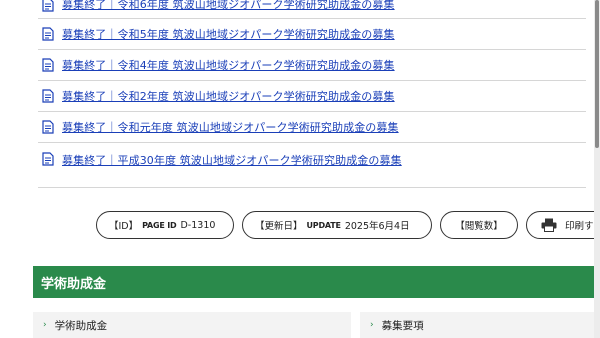 This screenshot has height=338, width=600. I want to click on printer-icon, so click(549, 225).